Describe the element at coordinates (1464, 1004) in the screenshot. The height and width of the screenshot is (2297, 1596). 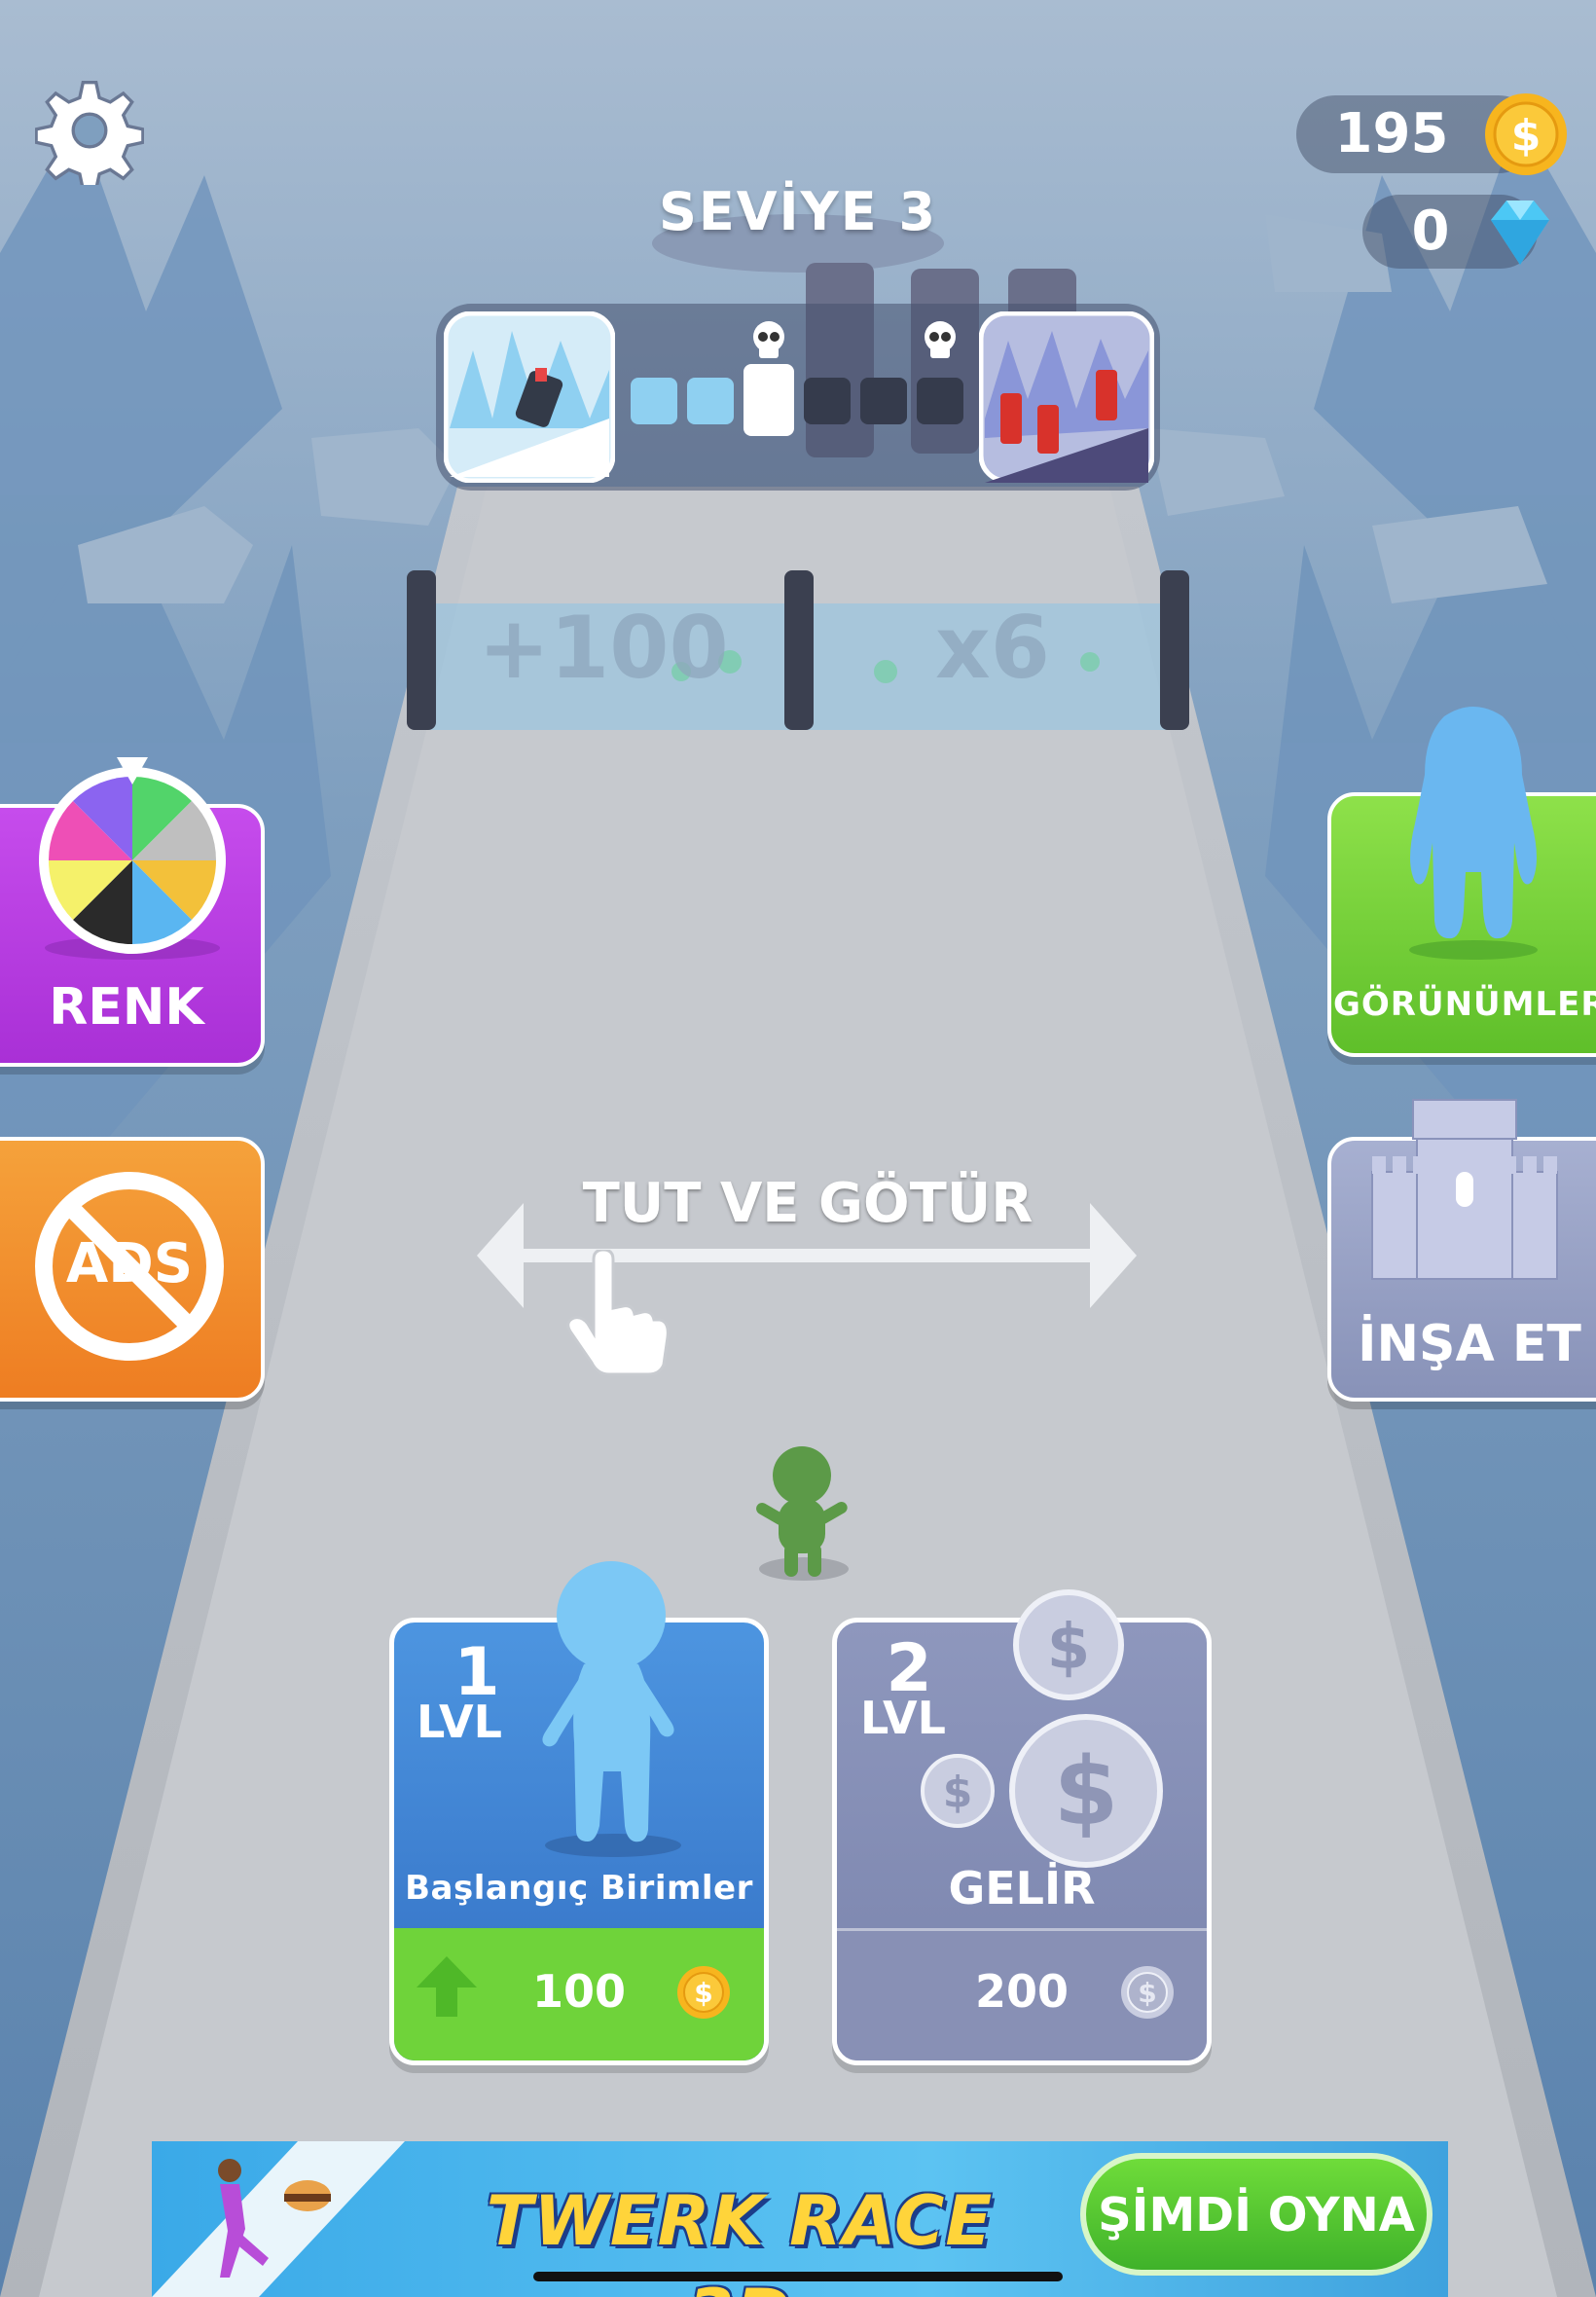
I see `skins-button-label: GÖRÜNÜMLER` at that location.